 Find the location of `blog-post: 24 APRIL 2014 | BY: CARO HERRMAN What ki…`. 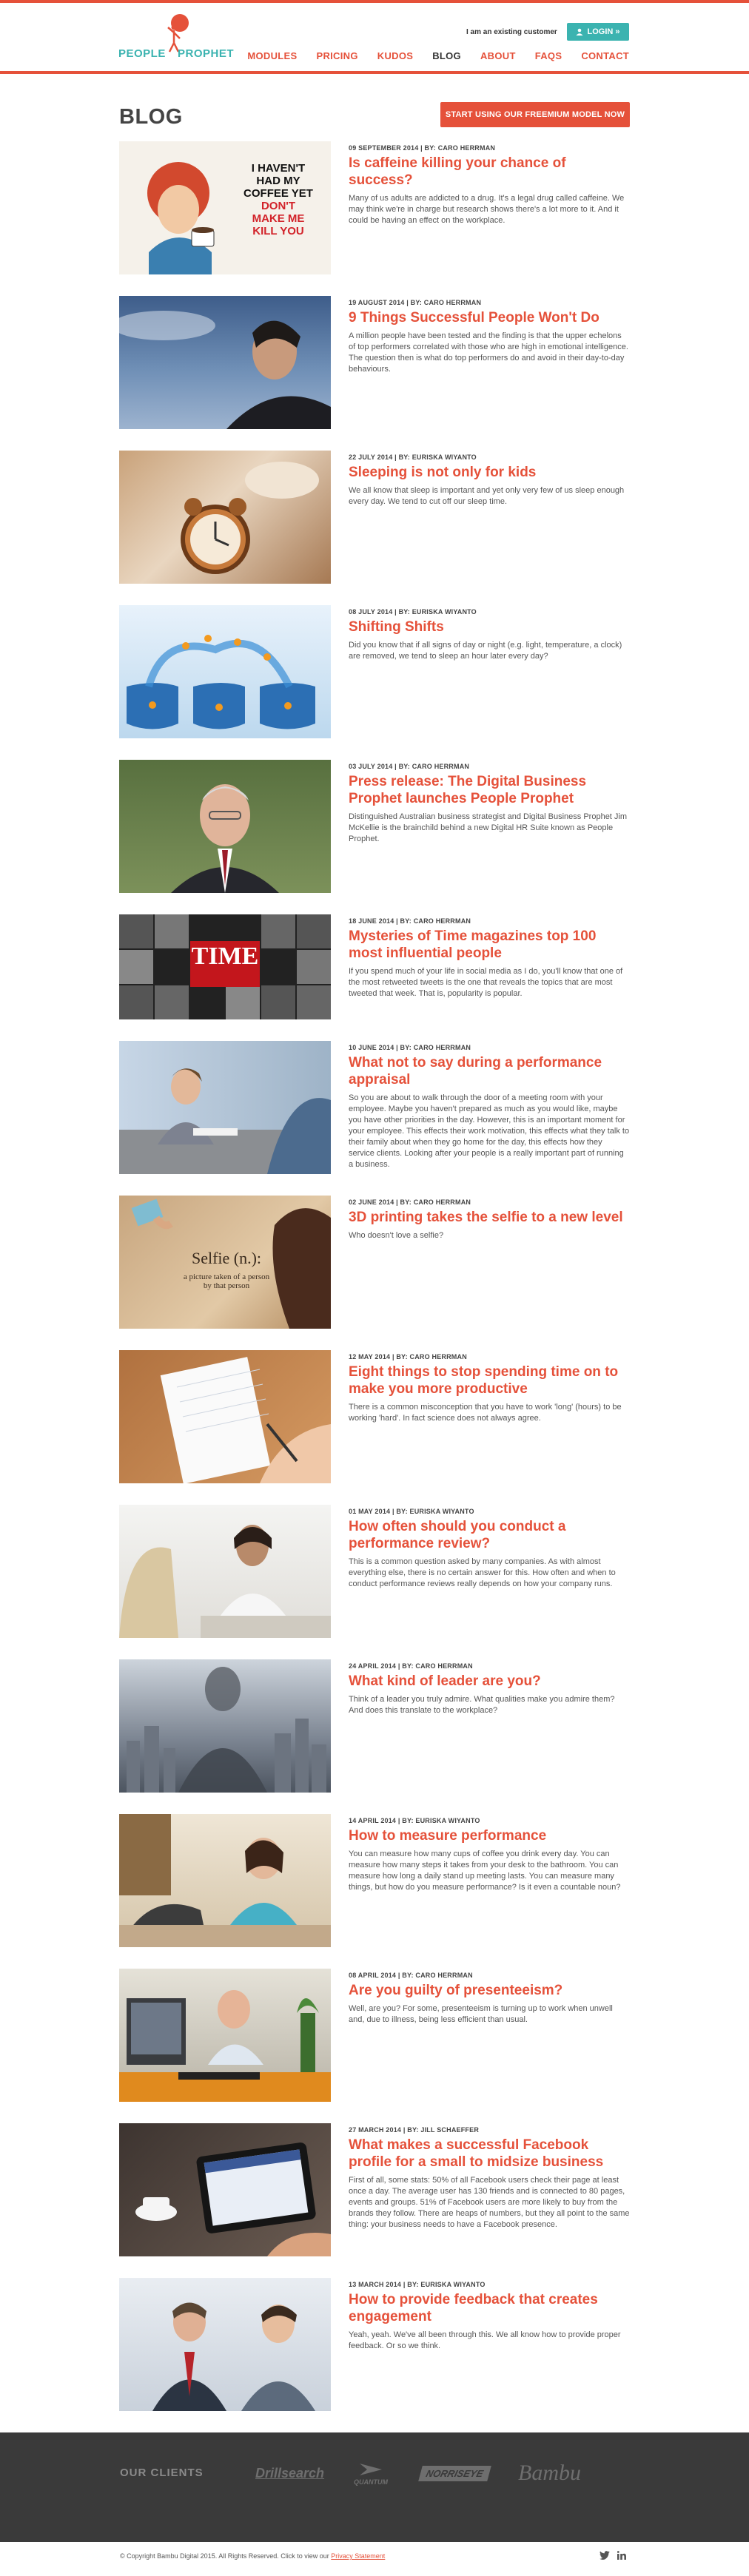

blog-post: 24 APRIL 2014 | BY: CARO HERRMAN What ki… is located at coordinates (374, 1726).